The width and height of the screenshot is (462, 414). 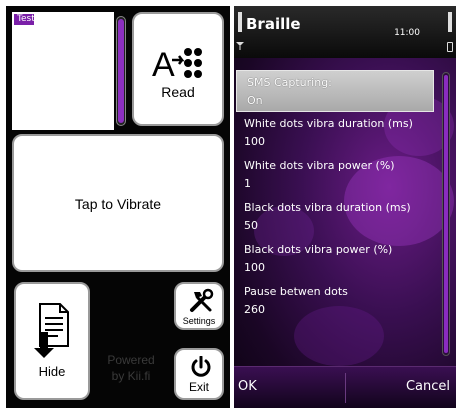 What do you see at coordinates (51, 330) in the screenshot?
I see `document-arrow-icon` at bounding box center [51, 330].